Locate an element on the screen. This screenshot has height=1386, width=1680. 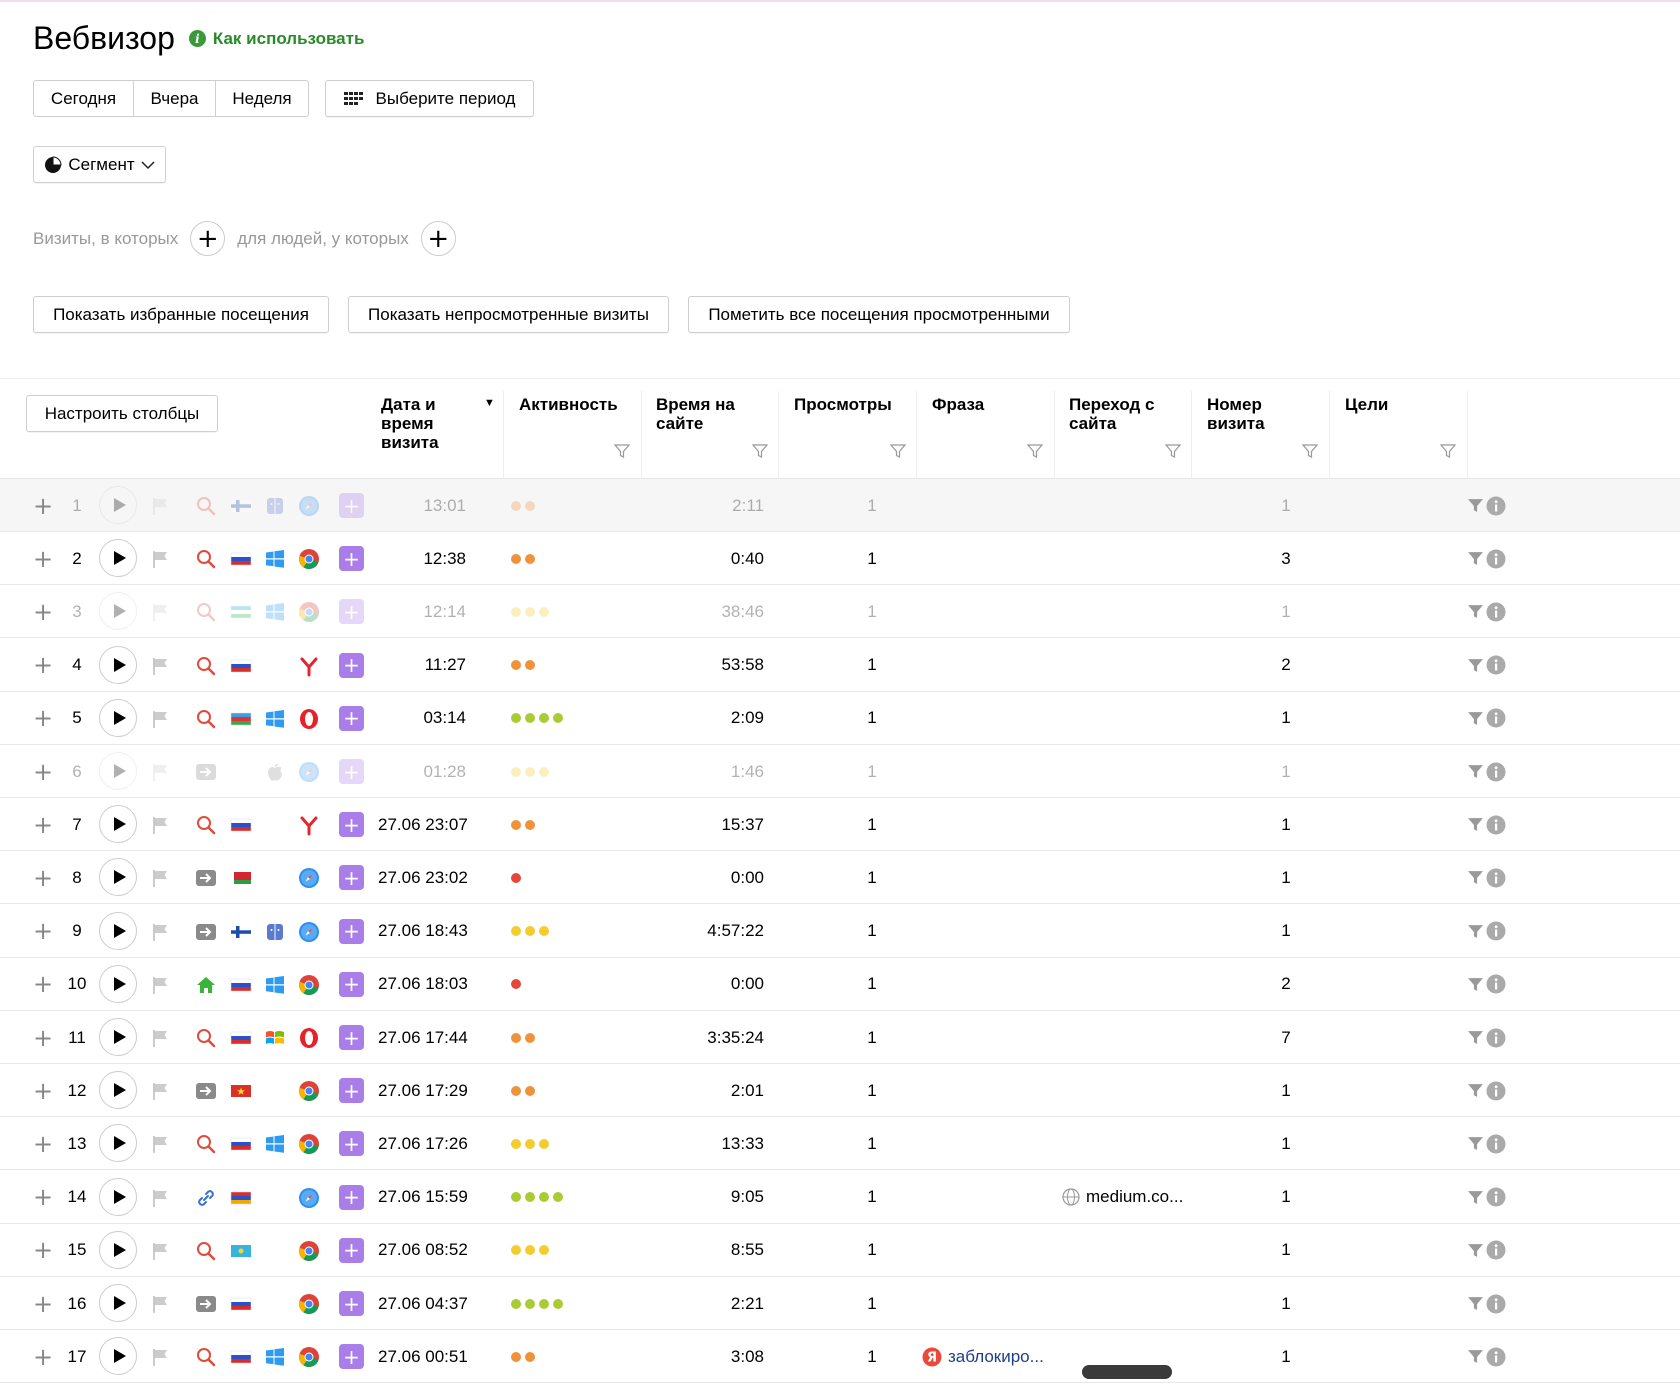
choose-period-button: Выберите период is located at coordinates (429, 98).